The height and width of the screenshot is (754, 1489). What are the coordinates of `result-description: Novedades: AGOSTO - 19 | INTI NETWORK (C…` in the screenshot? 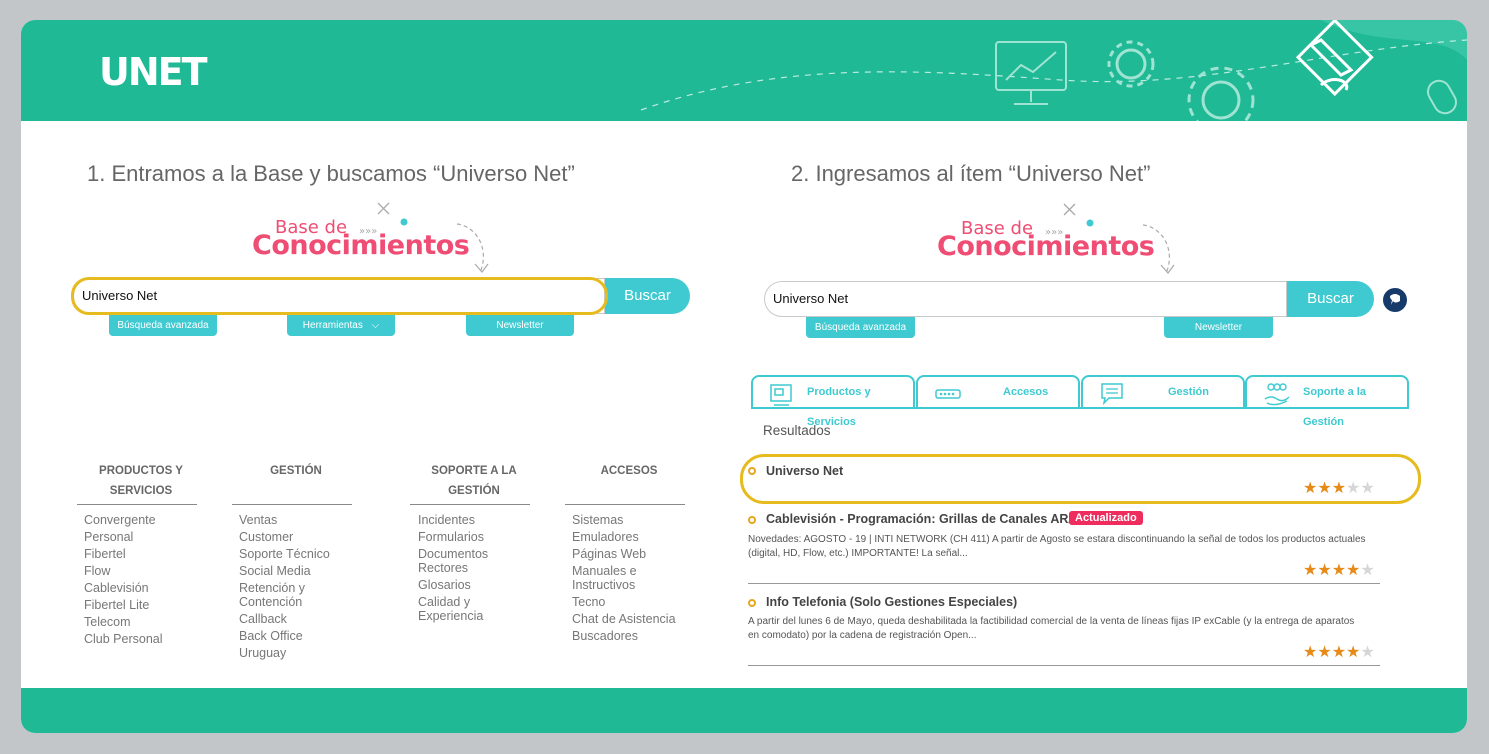 It's located at (1057, 546).